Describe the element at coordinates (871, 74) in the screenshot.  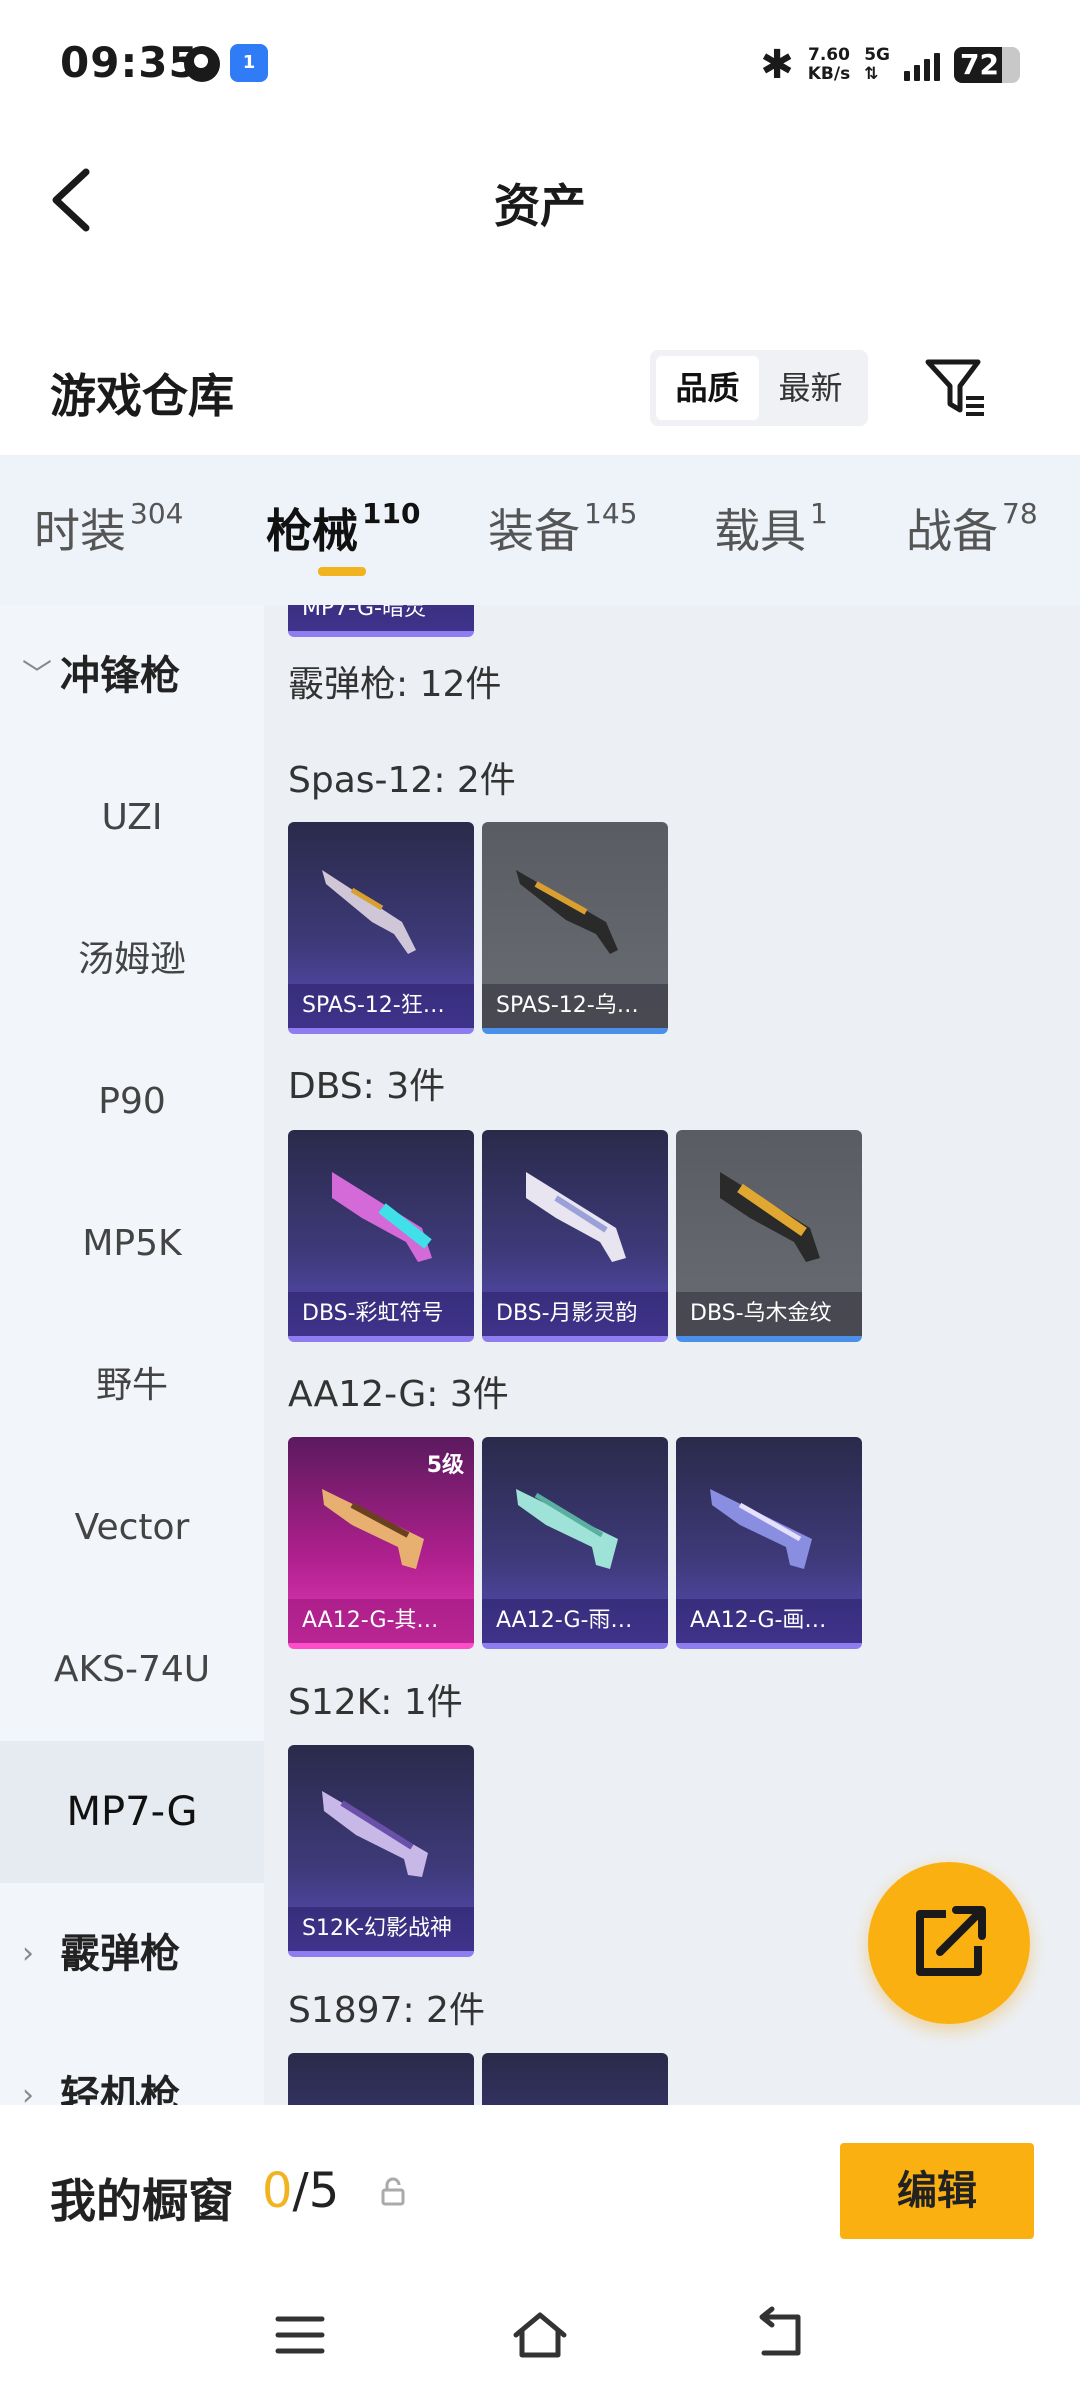
I see `network-activity-icon: ⇅` at that location.